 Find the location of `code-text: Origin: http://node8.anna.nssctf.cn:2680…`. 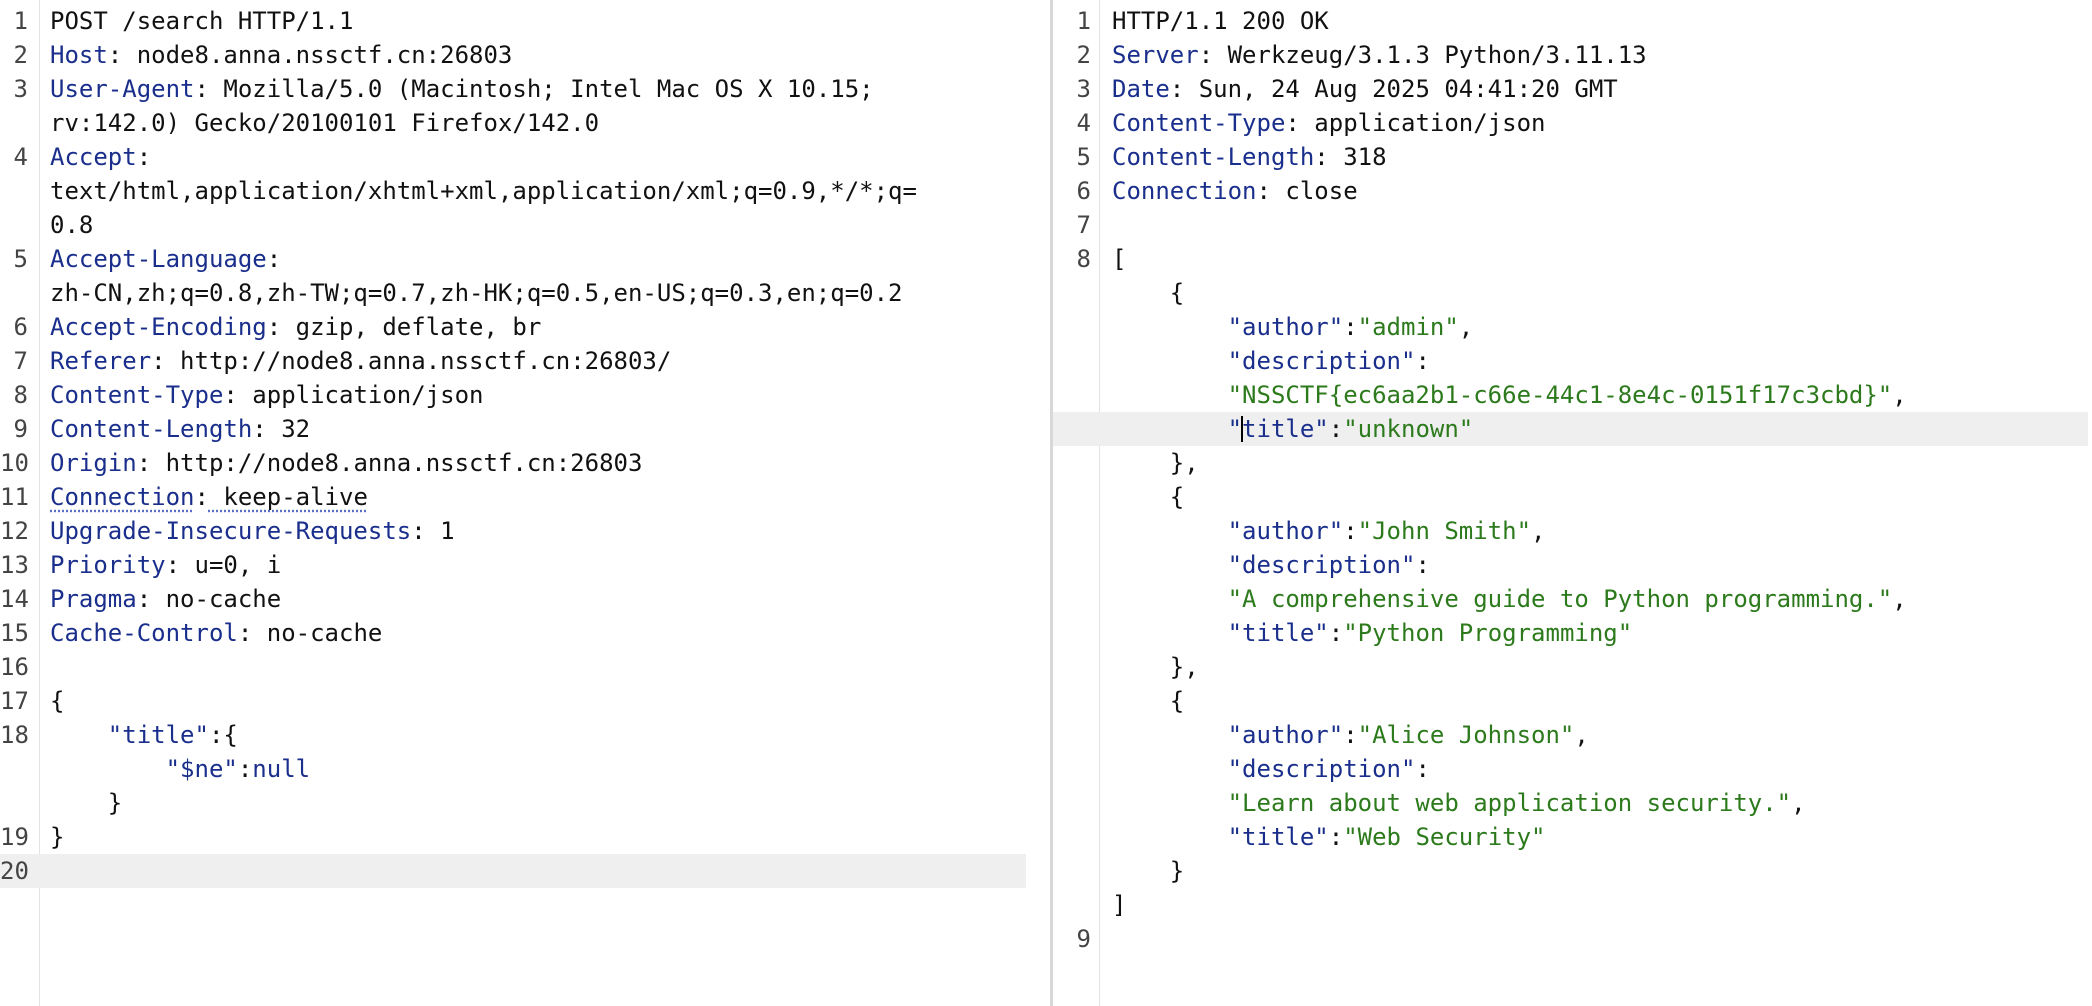

code-text: Origin: http://node8.anna.nssctf.cn:2680… is located at coordinates (321, 463).